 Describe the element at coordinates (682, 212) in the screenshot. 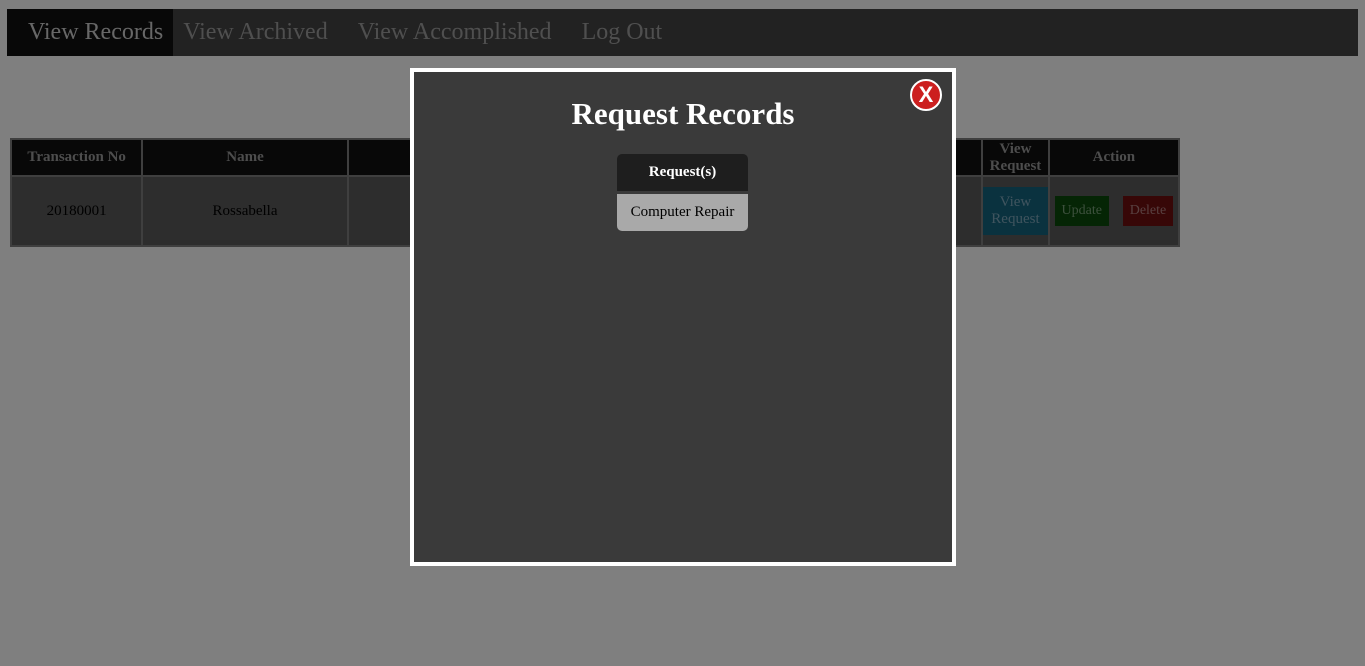

I see `request-item: Computer Repair` at that location.